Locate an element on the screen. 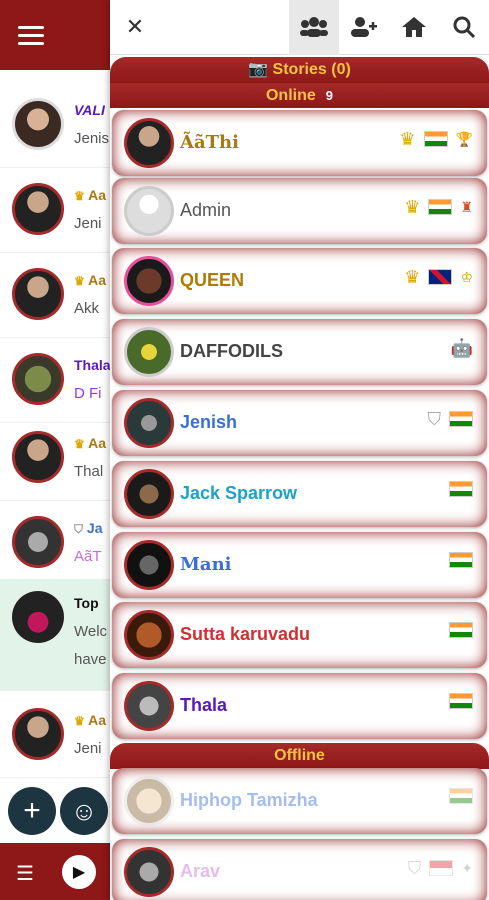  uk-flag-icon is located at coordinates (440, 277).